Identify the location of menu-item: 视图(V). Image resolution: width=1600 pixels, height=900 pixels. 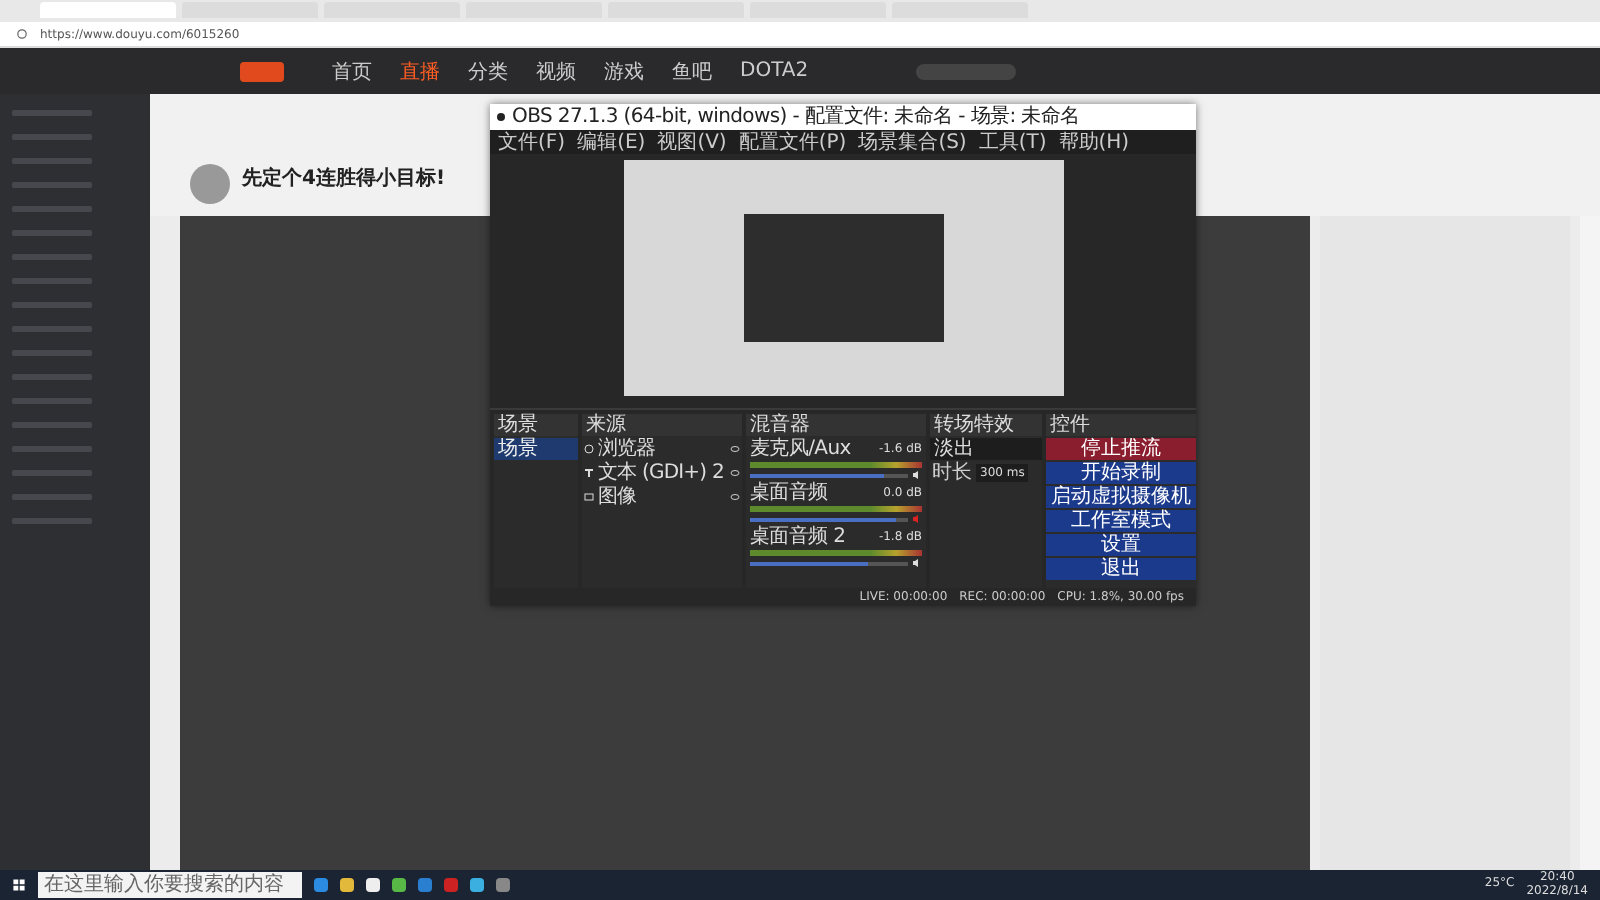
(692, 142).